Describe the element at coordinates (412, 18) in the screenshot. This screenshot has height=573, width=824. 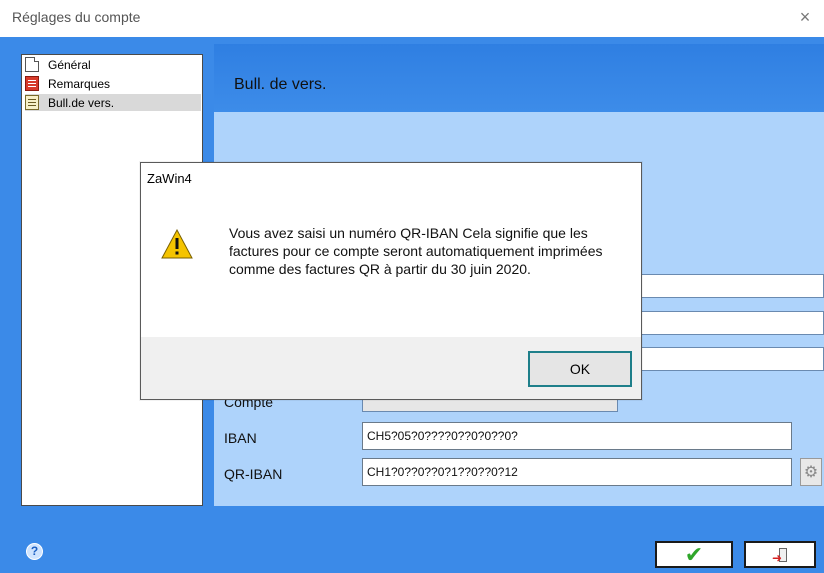
I see `title-bar: Réglages du compte ×` at that location.